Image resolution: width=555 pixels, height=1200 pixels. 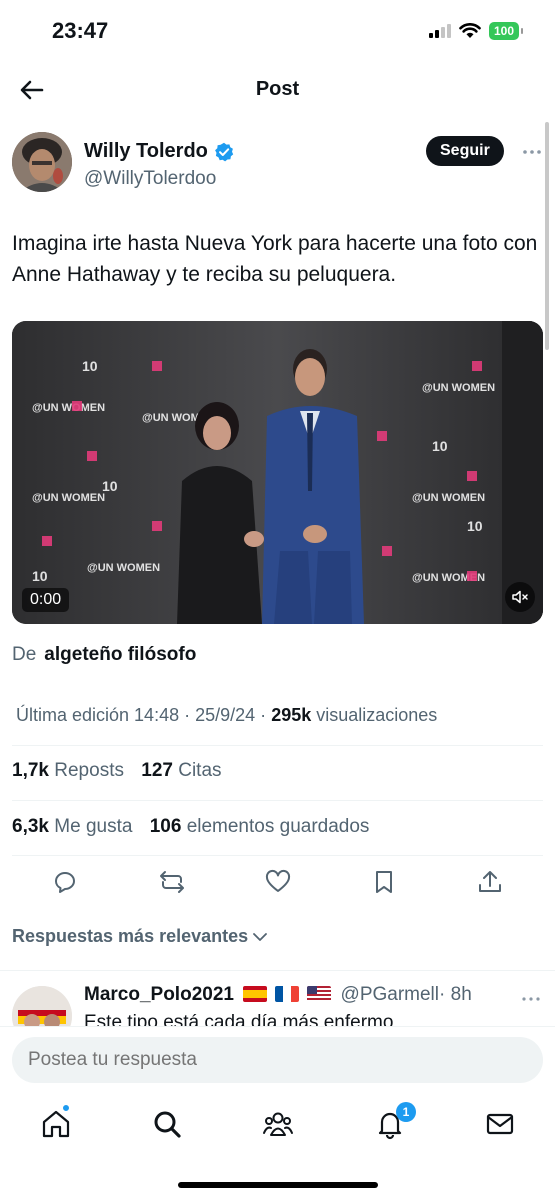 I want to click on messages-icon, so click(x=500, y=1124).